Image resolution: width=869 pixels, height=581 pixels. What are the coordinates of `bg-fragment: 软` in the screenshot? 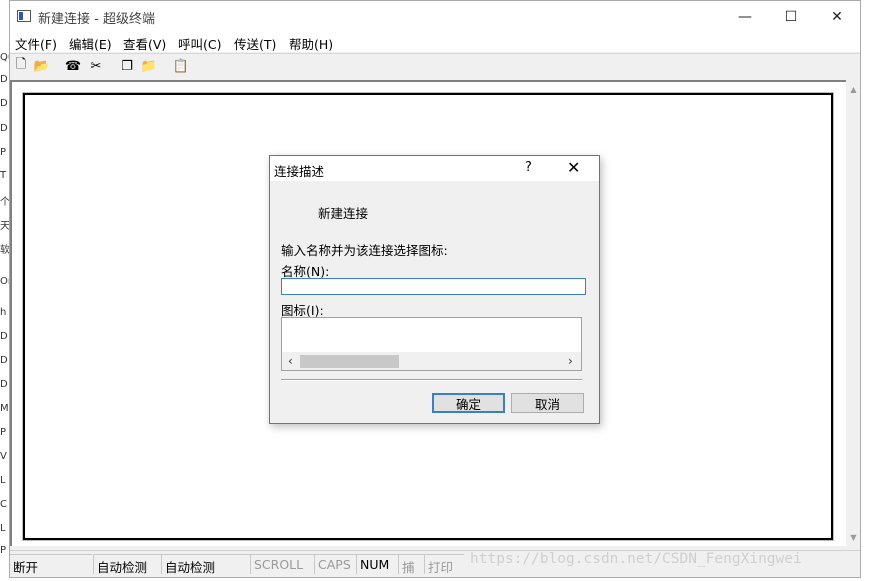 It's located at (4, 250).